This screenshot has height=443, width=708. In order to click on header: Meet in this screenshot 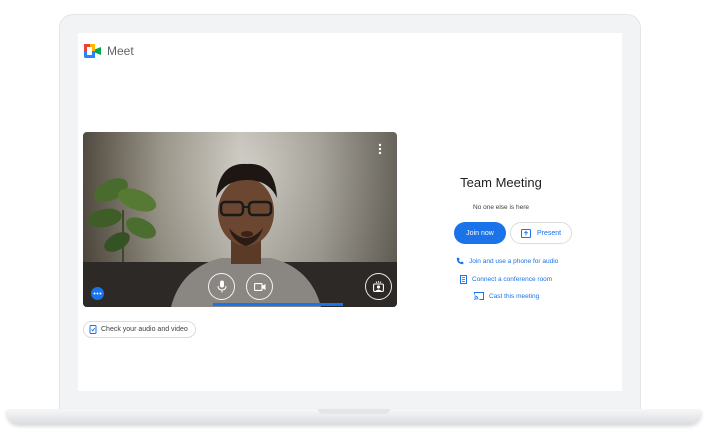, I will do `click(109, 51)`.